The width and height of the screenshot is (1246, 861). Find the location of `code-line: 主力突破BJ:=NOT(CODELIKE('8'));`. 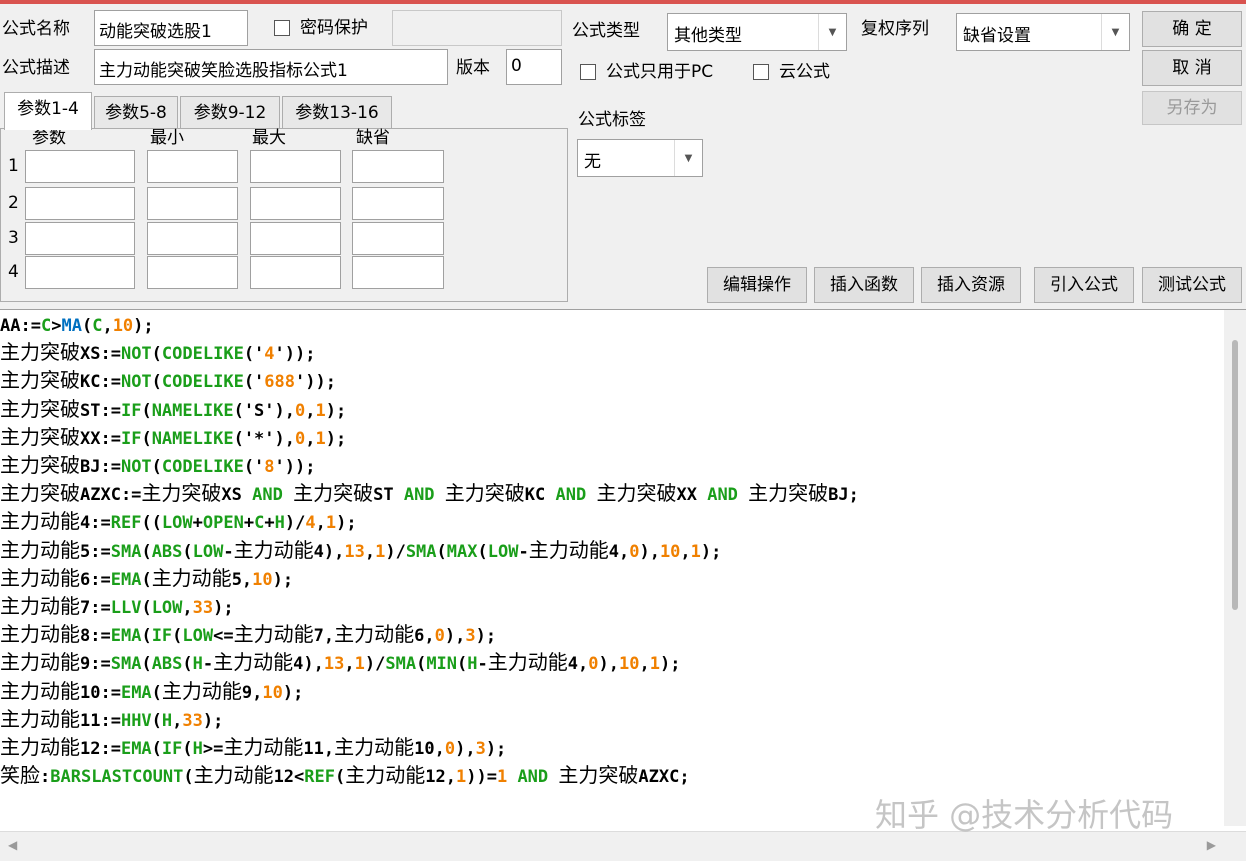

code-line: 主力突破BJ:=NOT(CODELIKE('8')); is located at coordinates (429, 466).